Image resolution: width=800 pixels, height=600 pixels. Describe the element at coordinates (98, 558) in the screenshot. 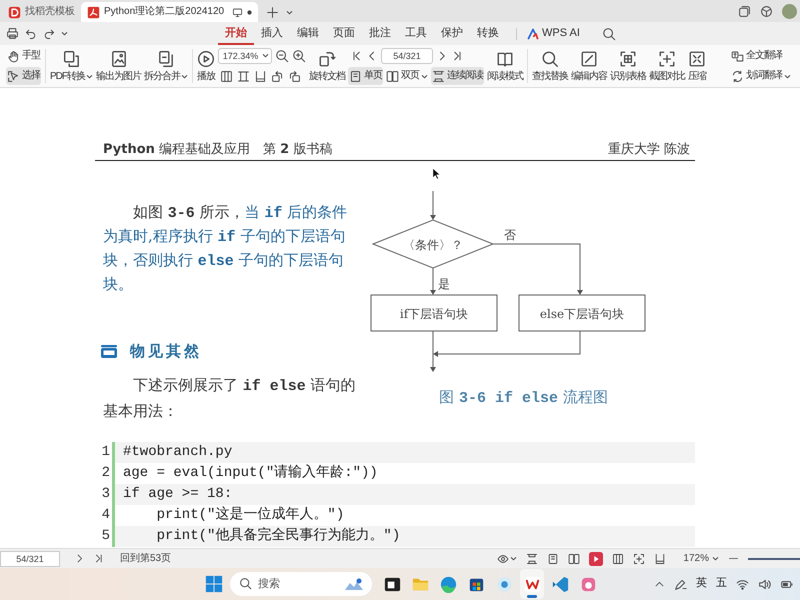

I see `last-page-icon` at that location.